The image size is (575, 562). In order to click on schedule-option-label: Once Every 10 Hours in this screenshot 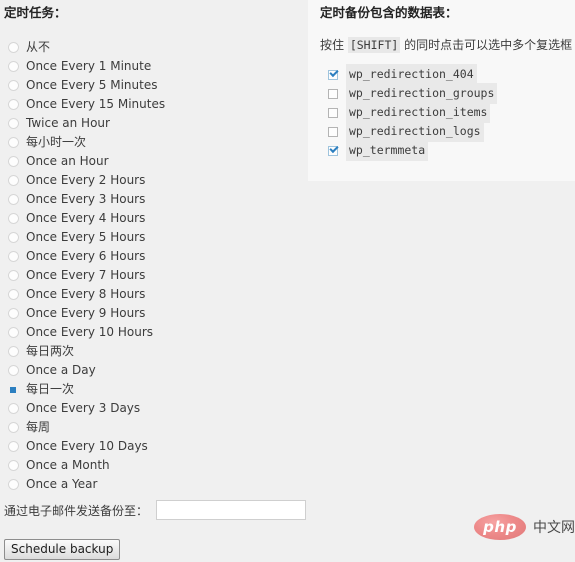, I will do `click(90, 332)`.